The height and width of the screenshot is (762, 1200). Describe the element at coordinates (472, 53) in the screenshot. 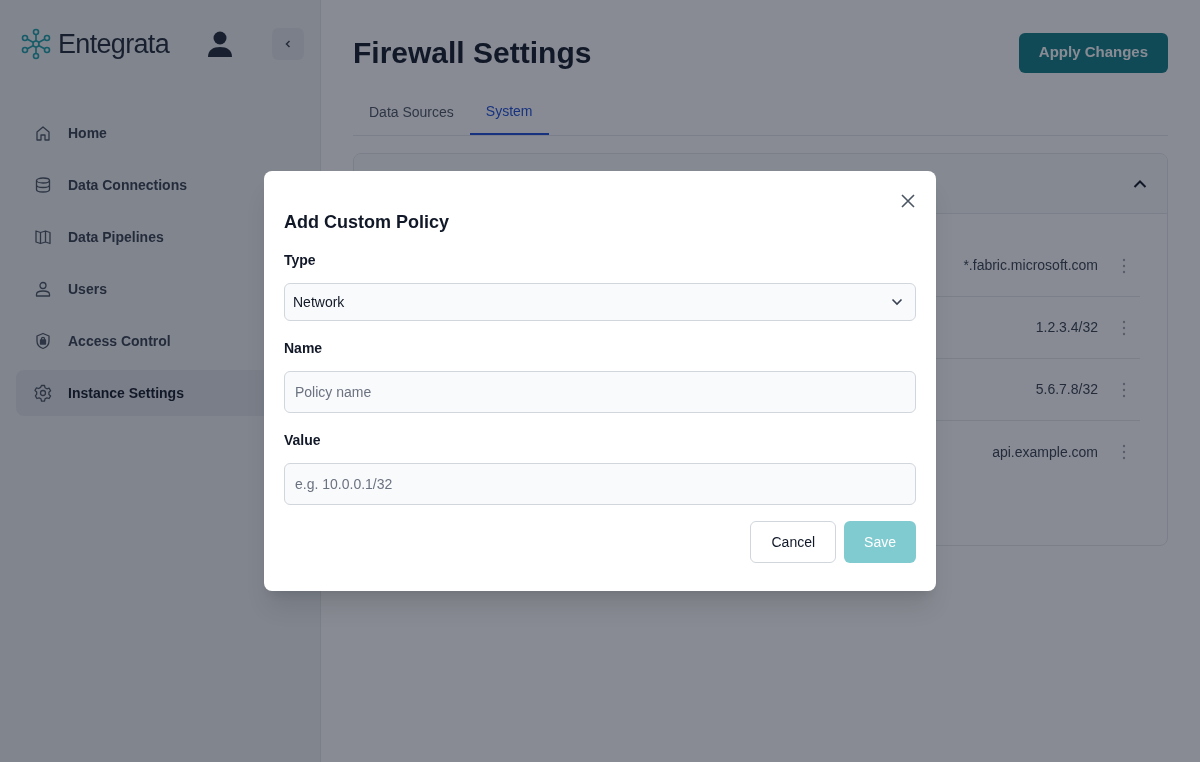

I see `page-title: Firewall Settings` at that location.